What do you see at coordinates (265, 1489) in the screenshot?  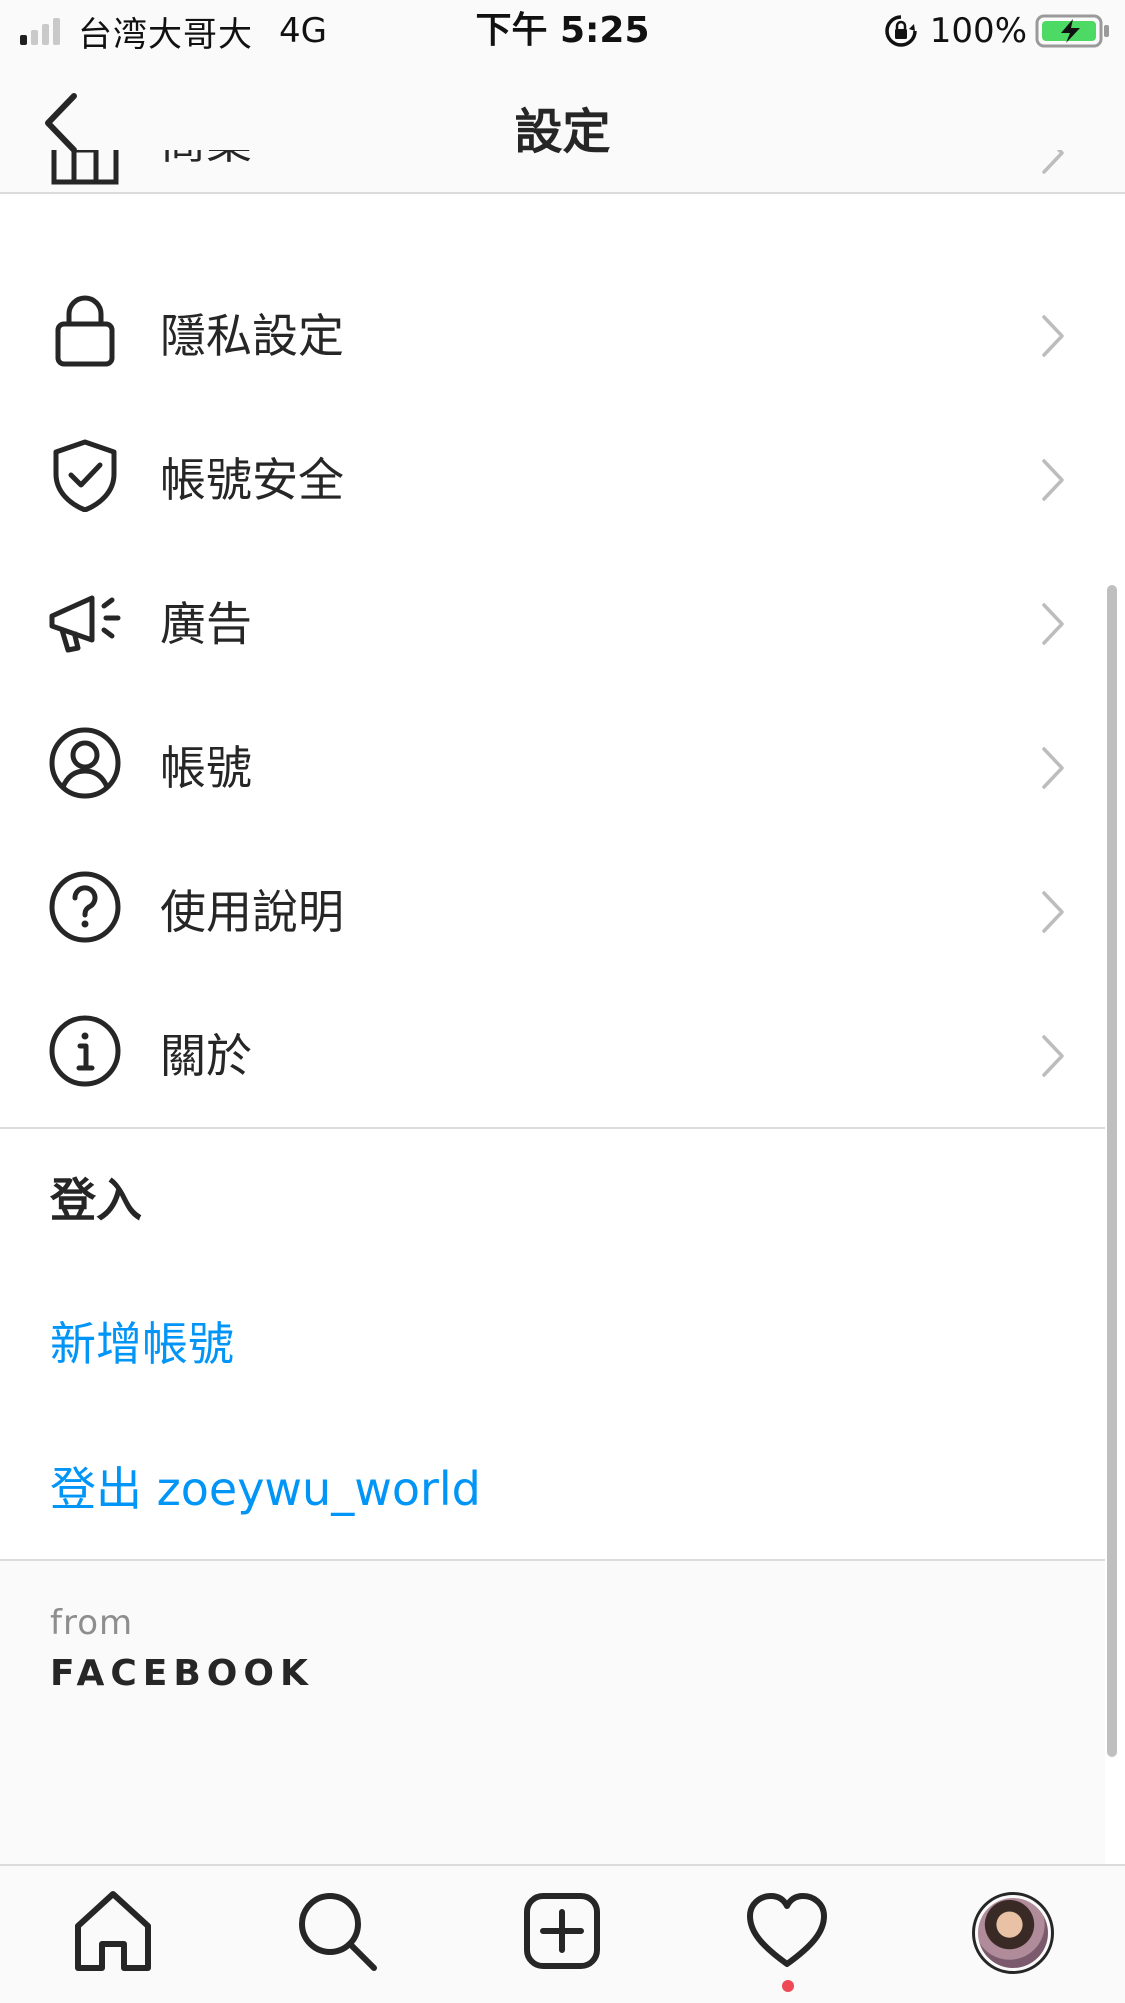 I see `logout-link: 登出 zoeywu_world` at bounding box center [265, 1489].